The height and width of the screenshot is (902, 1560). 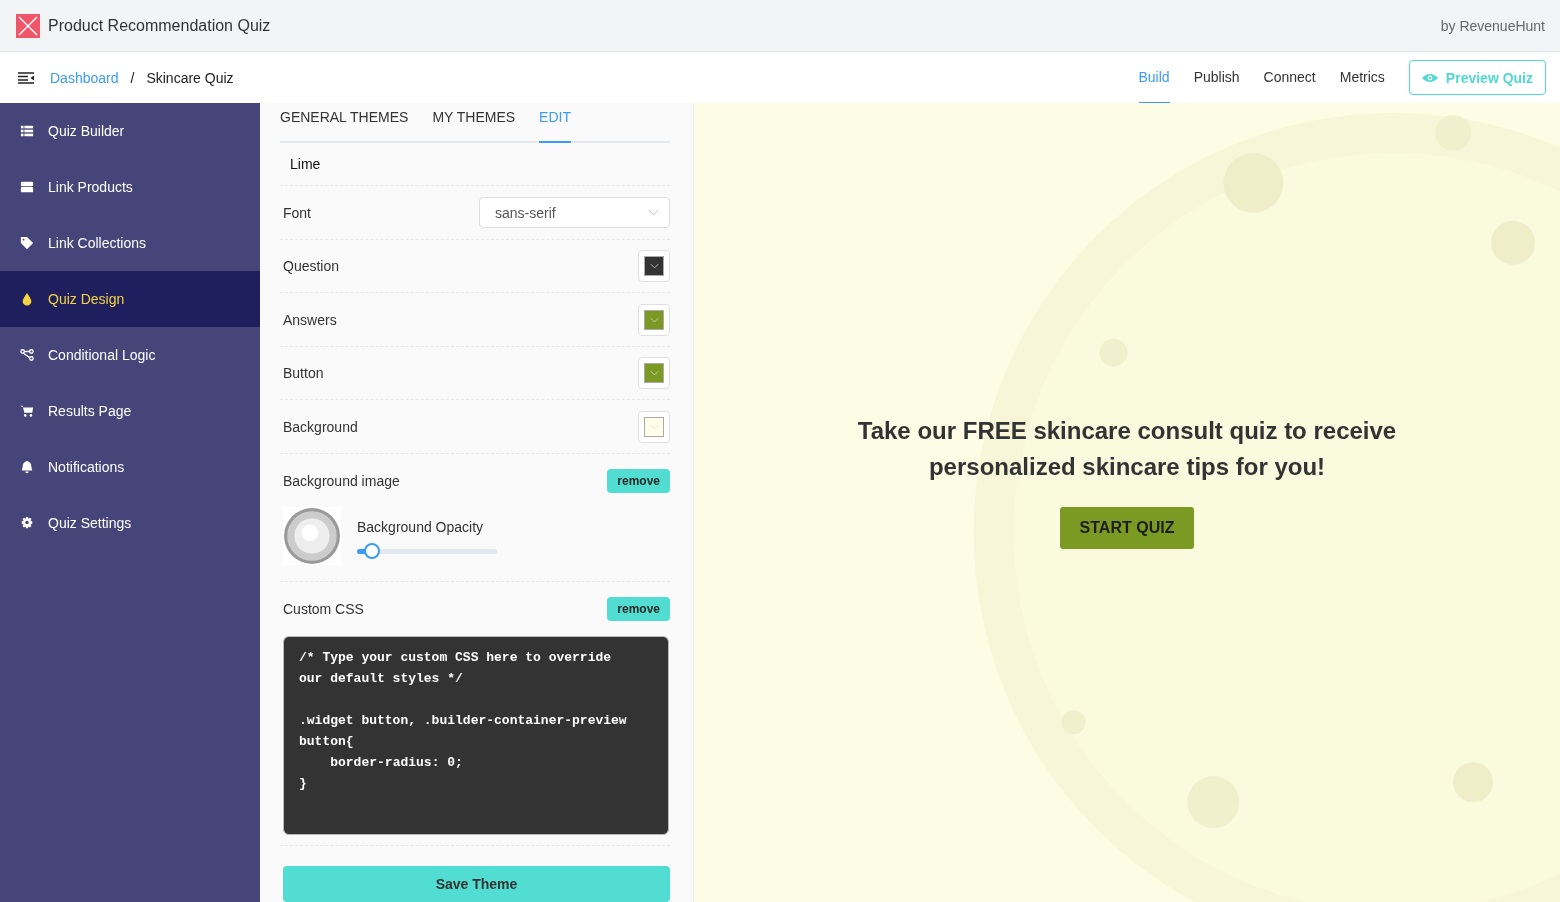 I want to click on menu-icon, so click(x=26, y=77).